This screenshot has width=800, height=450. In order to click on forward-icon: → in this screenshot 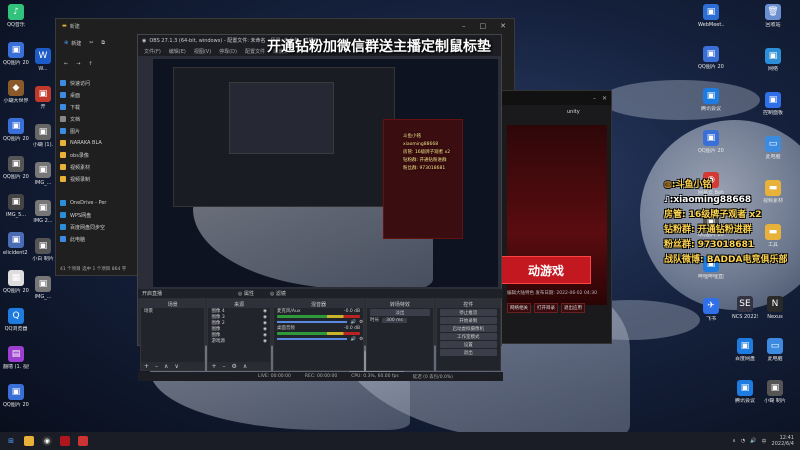, I will do `click(78, 64)`.